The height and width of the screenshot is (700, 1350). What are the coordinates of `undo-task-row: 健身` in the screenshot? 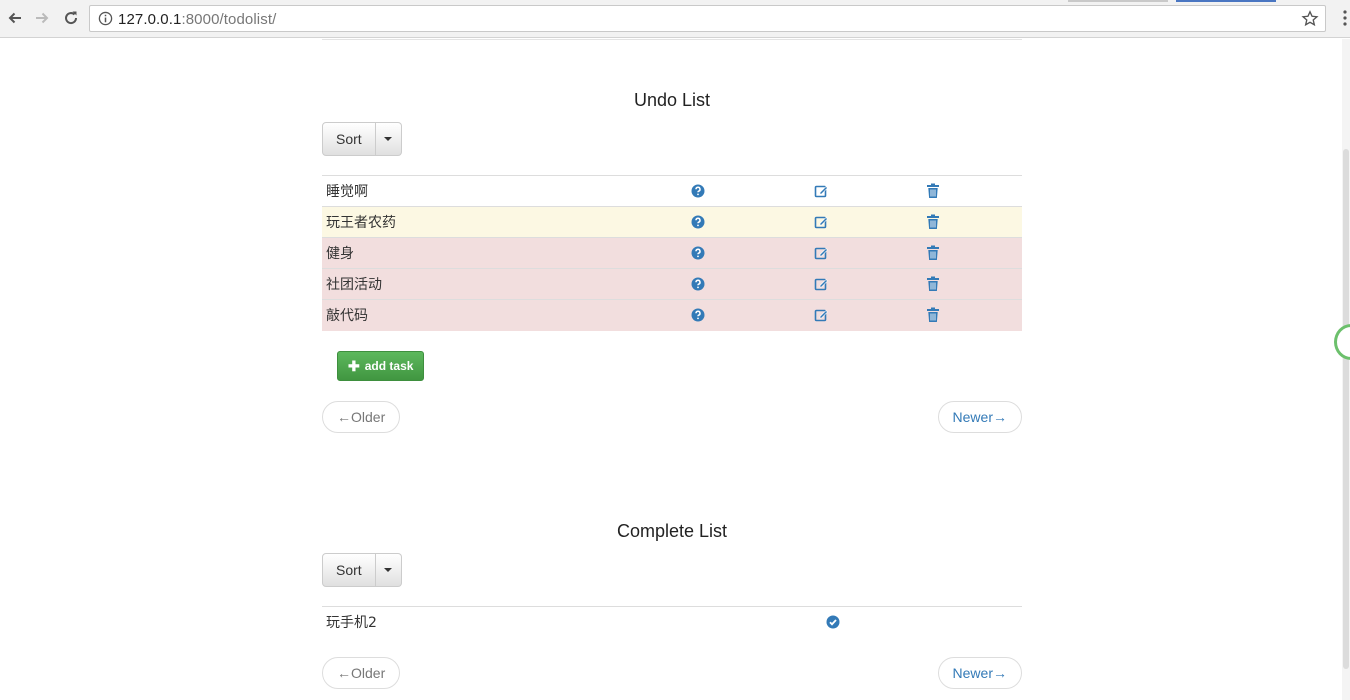 It's located at (672, 253).